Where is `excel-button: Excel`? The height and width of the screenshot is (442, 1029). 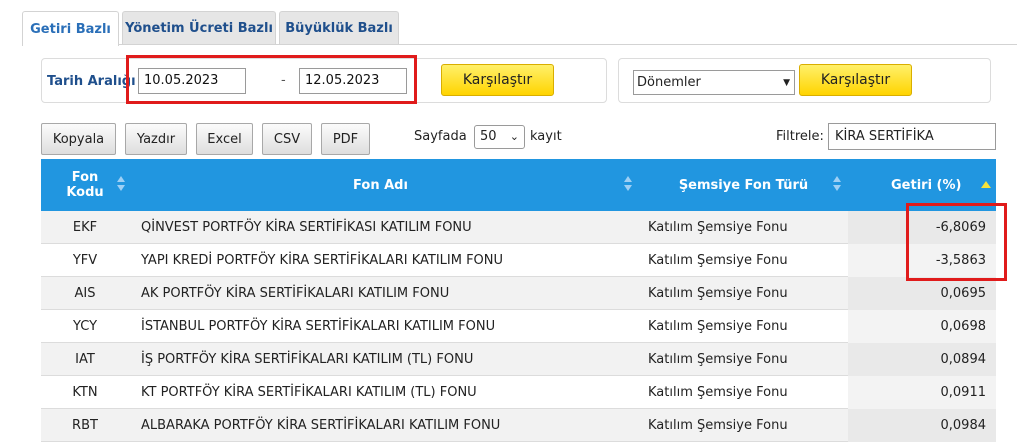 excel-button: Excel is located at coordinates (224, 139).